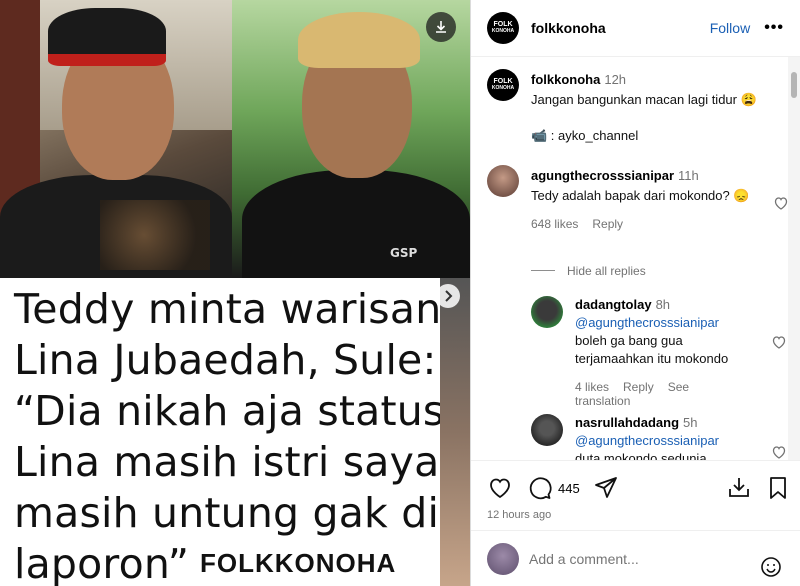  What do you see at coordinates (613, 304) in the screenshot?
I see `reply-username: dadangtolay` at bounding box center [613, 304].